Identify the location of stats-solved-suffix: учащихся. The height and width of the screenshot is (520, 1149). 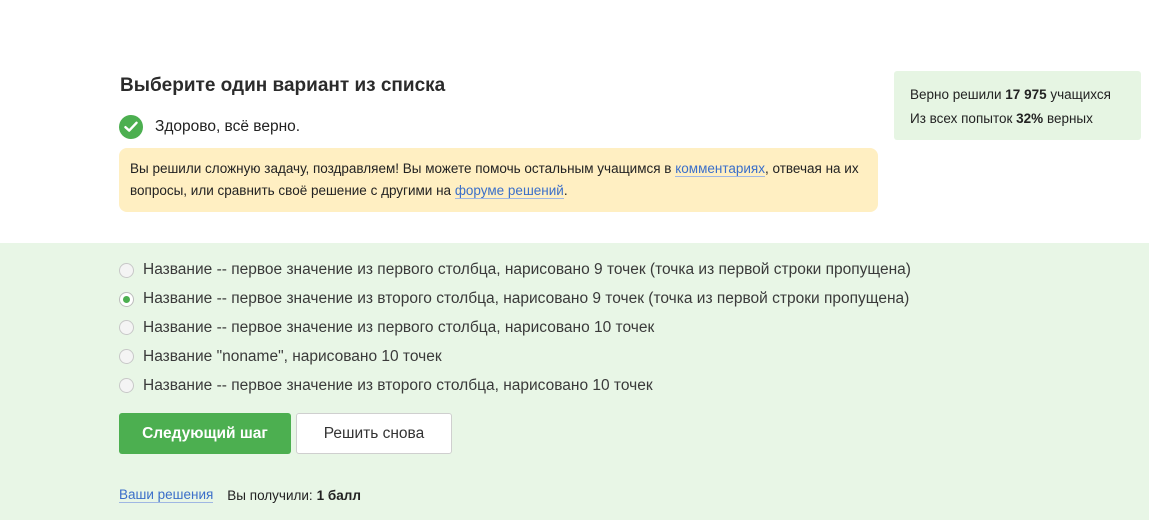
(1078, 94).